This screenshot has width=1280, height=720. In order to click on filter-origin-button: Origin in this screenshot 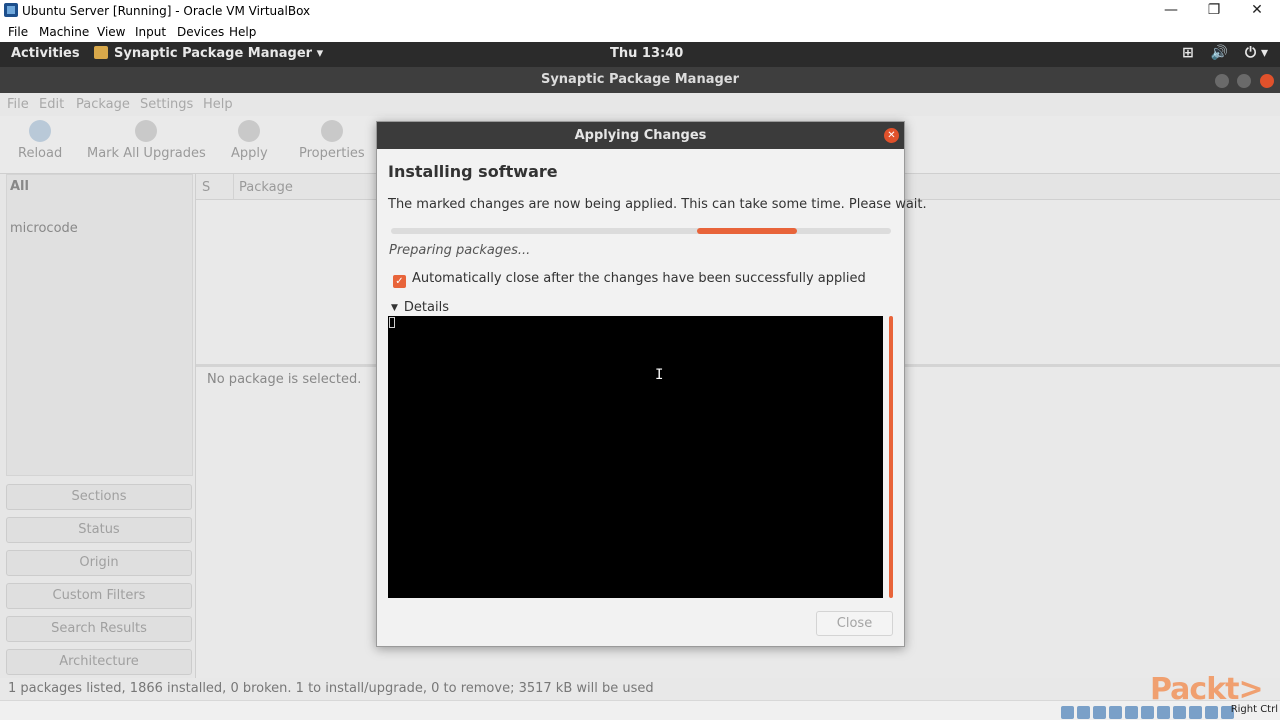, I will do `click(99, 563)`.